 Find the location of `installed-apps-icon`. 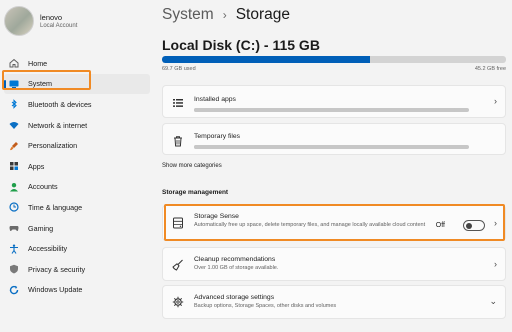

installed-apps-icon is located at coordinates (178, 103).